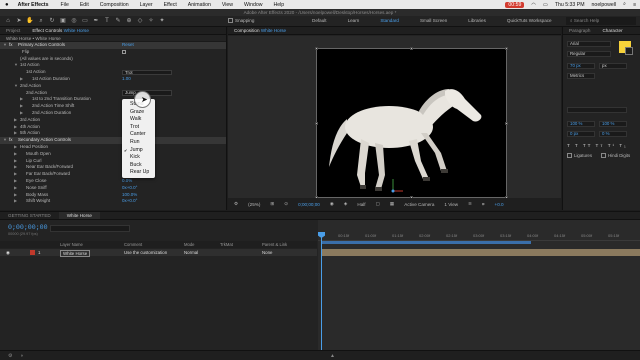  What do you see at coordinates (272, 204) in the screenshot?
I see `grid-icon: ⊞` at bounding box center [272, 204].